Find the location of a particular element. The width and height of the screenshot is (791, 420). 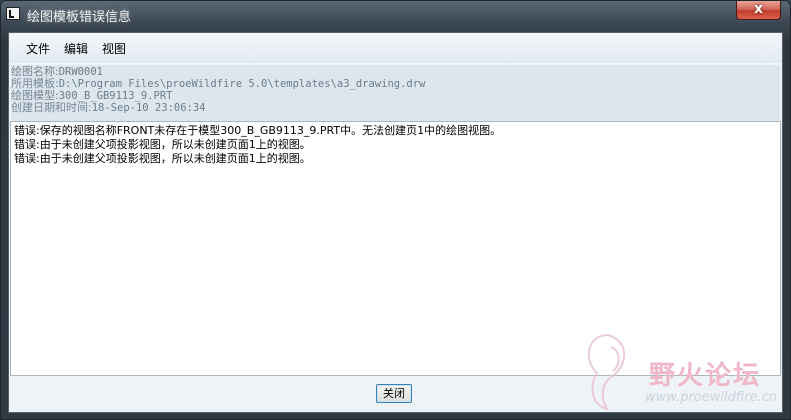

watermark-logo is located at coordinates (606, 372).